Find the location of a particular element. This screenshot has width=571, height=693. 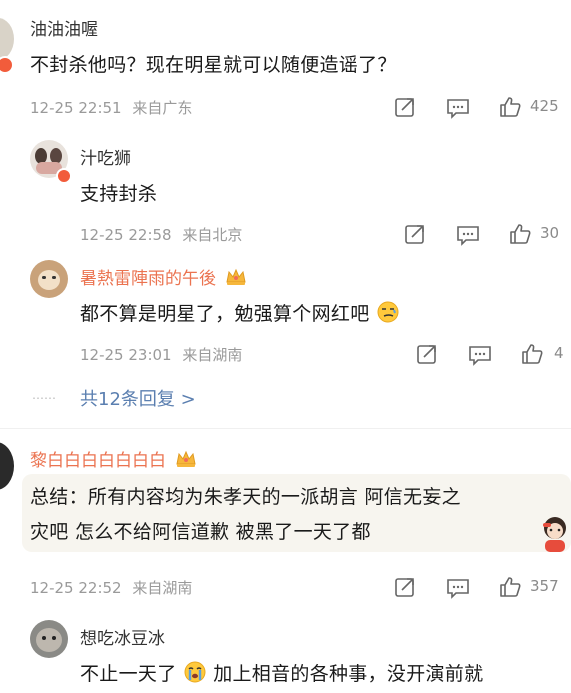

reply-username: 暑熱雷陣雨的午後 is located at coordinates (163, 277).